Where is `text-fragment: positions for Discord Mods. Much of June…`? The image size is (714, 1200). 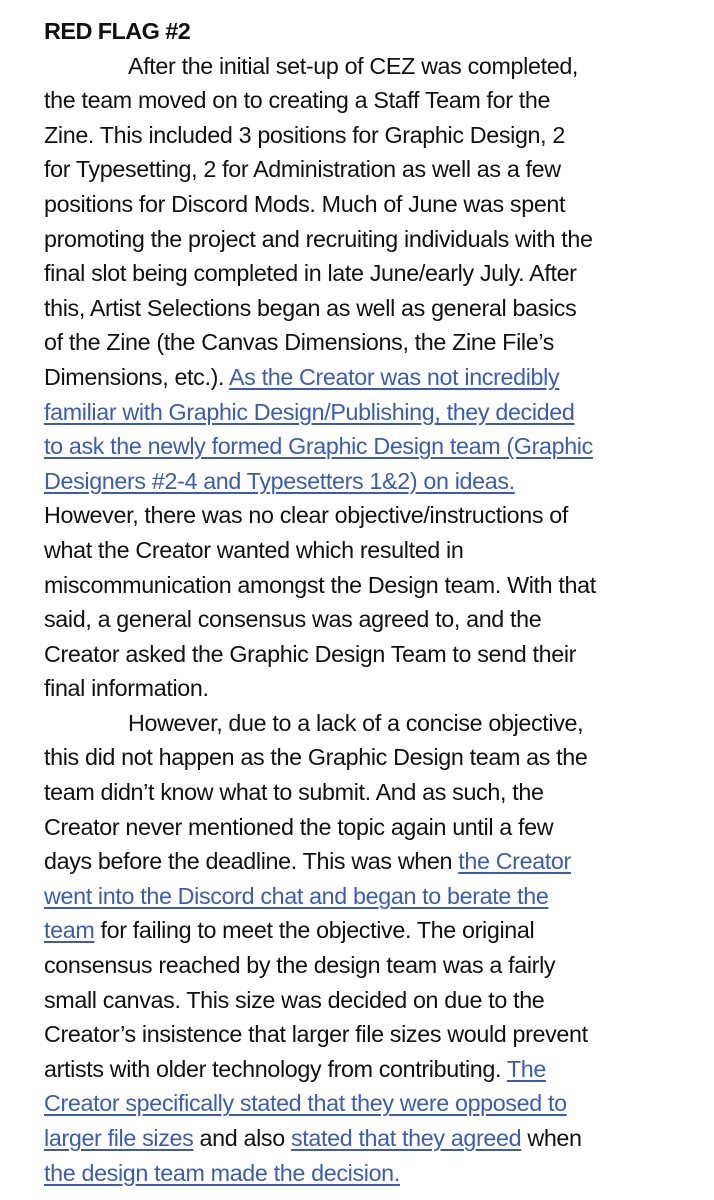 text-fragment: positions for Discord Mods. Much of June… is located at coordinates (305, 203).